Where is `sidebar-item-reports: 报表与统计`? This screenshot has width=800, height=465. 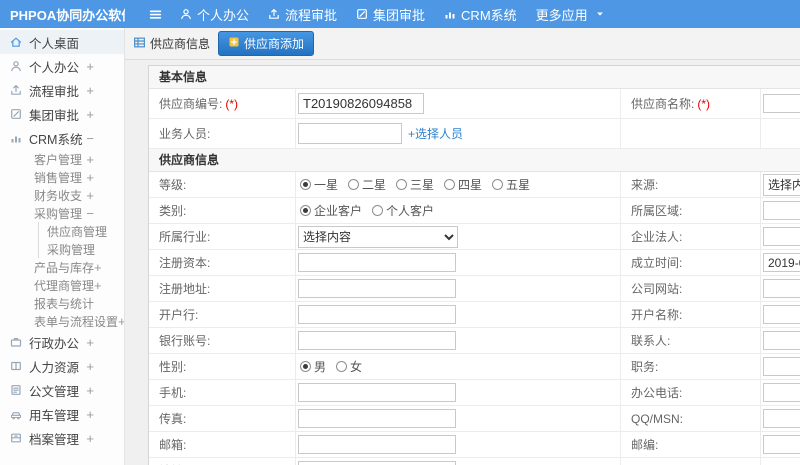
sidebar-item-reports: 报表与统计 is located at coordinates (62, 303).